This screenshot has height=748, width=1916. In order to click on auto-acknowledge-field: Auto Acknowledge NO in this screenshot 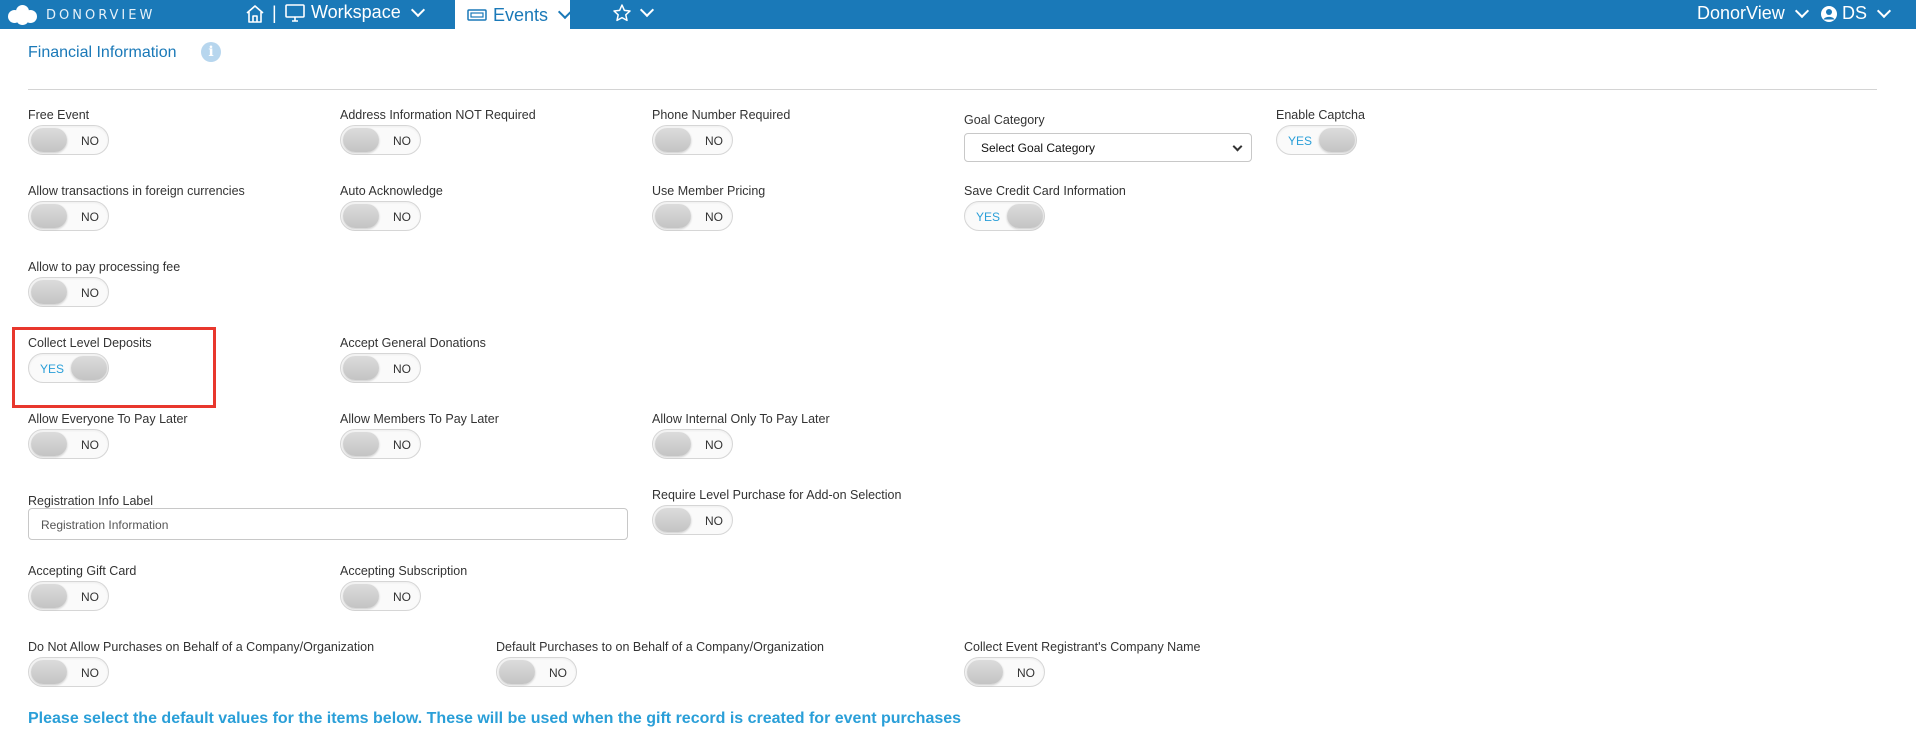, I will do `click(391, 207)`.